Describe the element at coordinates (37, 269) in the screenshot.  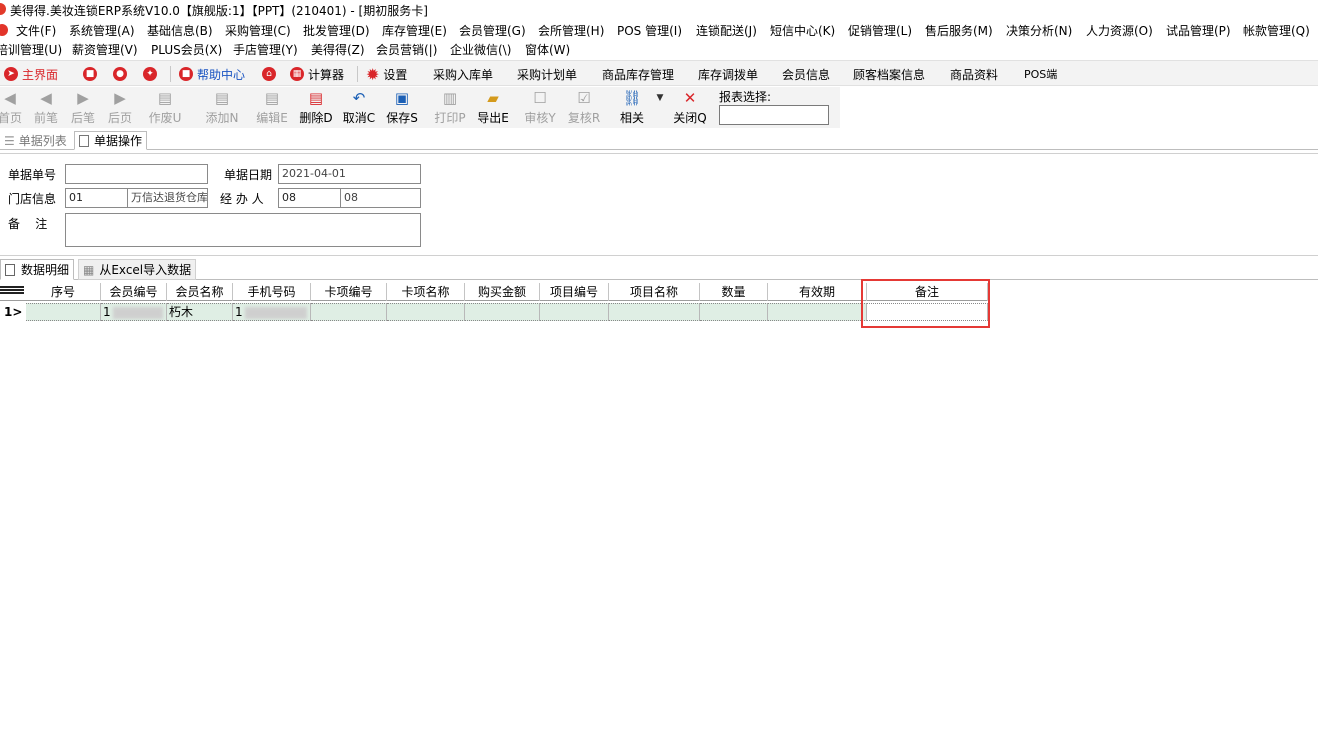
I see `tab-data-detail: 数据明细` at that location.